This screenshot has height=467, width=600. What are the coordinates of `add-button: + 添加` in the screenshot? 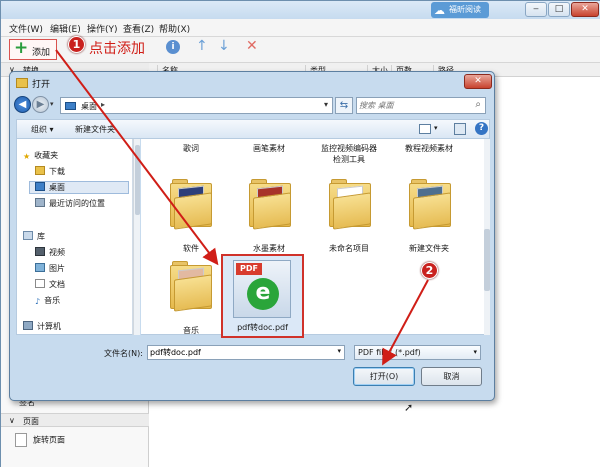 It's located at (33, 49).